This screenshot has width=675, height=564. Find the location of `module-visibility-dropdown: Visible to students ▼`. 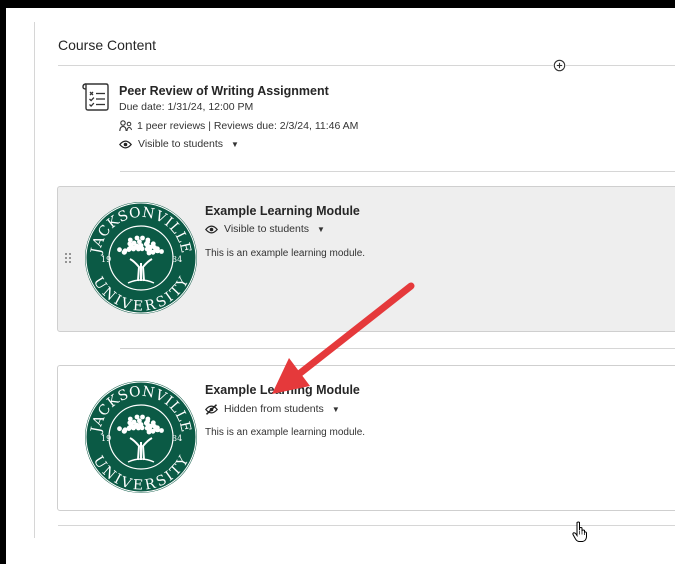

module-visibility-dropdown: Visible to students ▼ is located at coordinates (265, 229).